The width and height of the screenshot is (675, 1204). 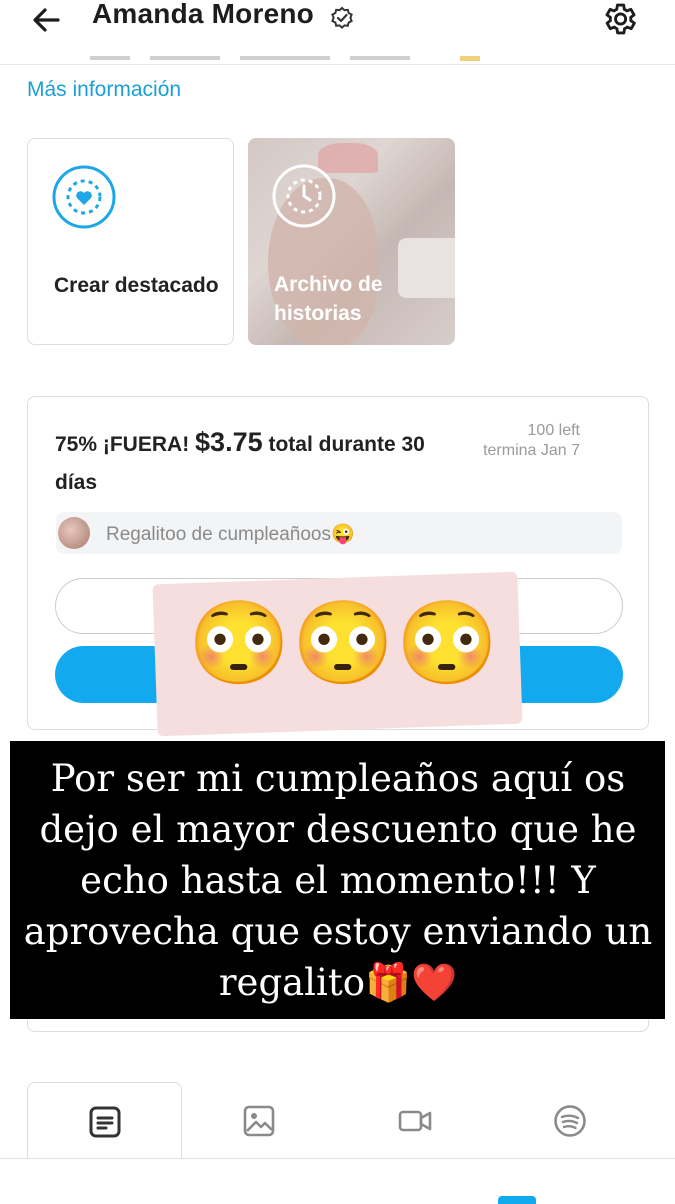 I want to click on flushed-face-emojis: 😳😳😳, so click(x=344, y=643).